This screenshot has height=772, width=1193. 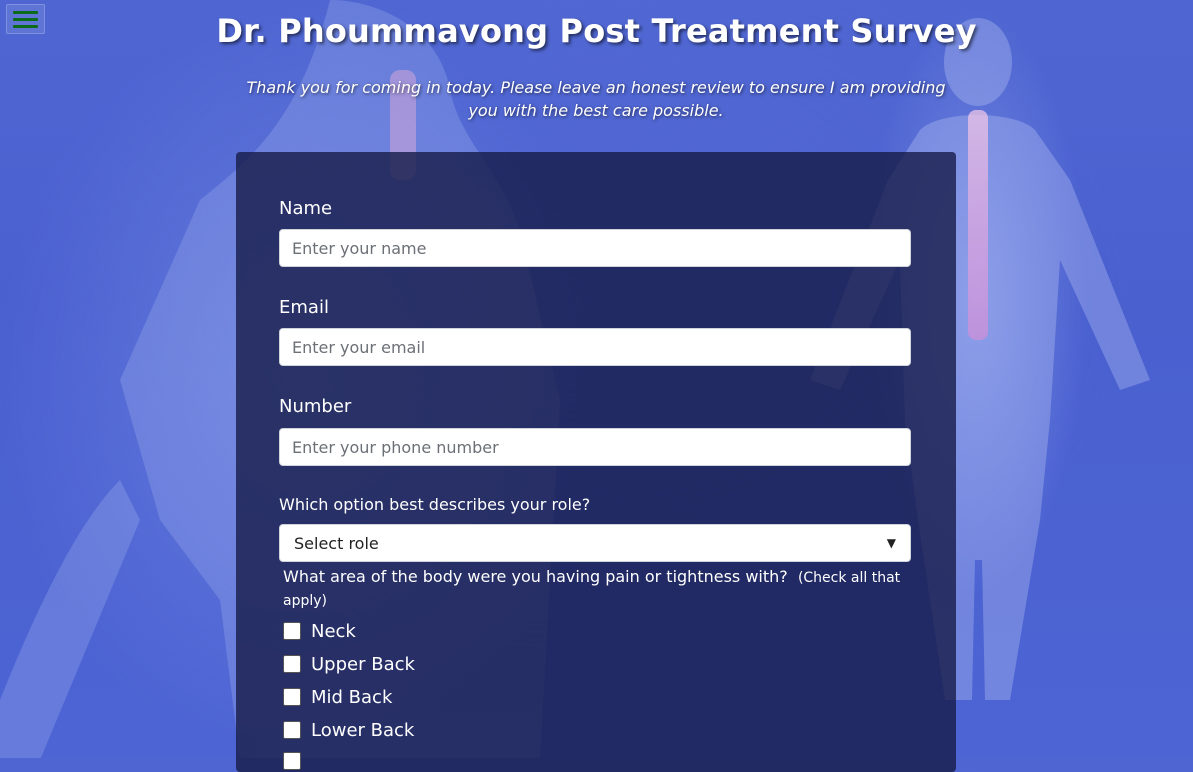 I want to click on page-title: Dr. Phoummavong Post Treatment Survey, so click(x=596, y=31).